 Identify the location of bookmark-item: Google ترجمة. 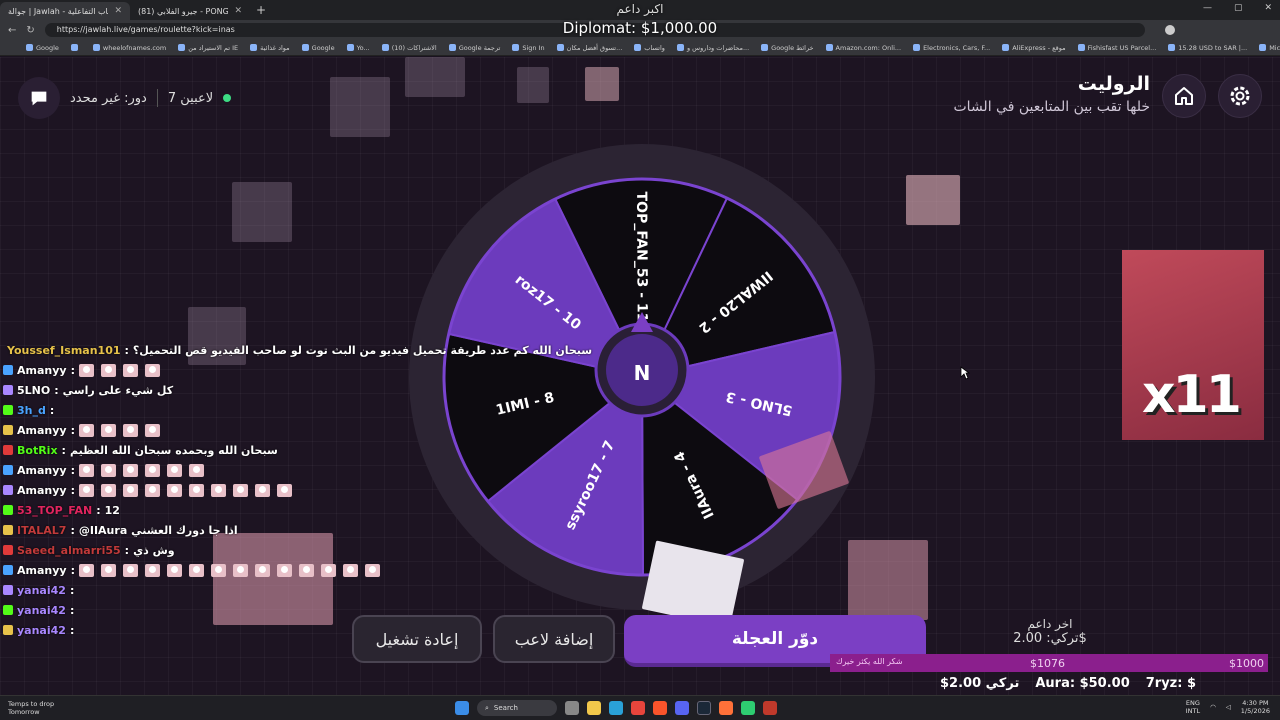
(474, 48).